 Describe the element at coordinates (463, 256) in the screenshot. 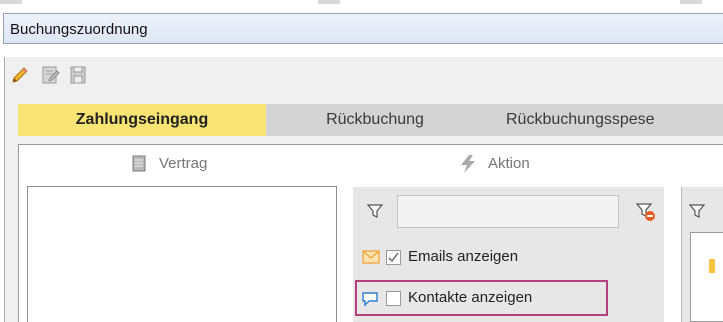

I see `emails-label: Emails anzeigen` at that location.